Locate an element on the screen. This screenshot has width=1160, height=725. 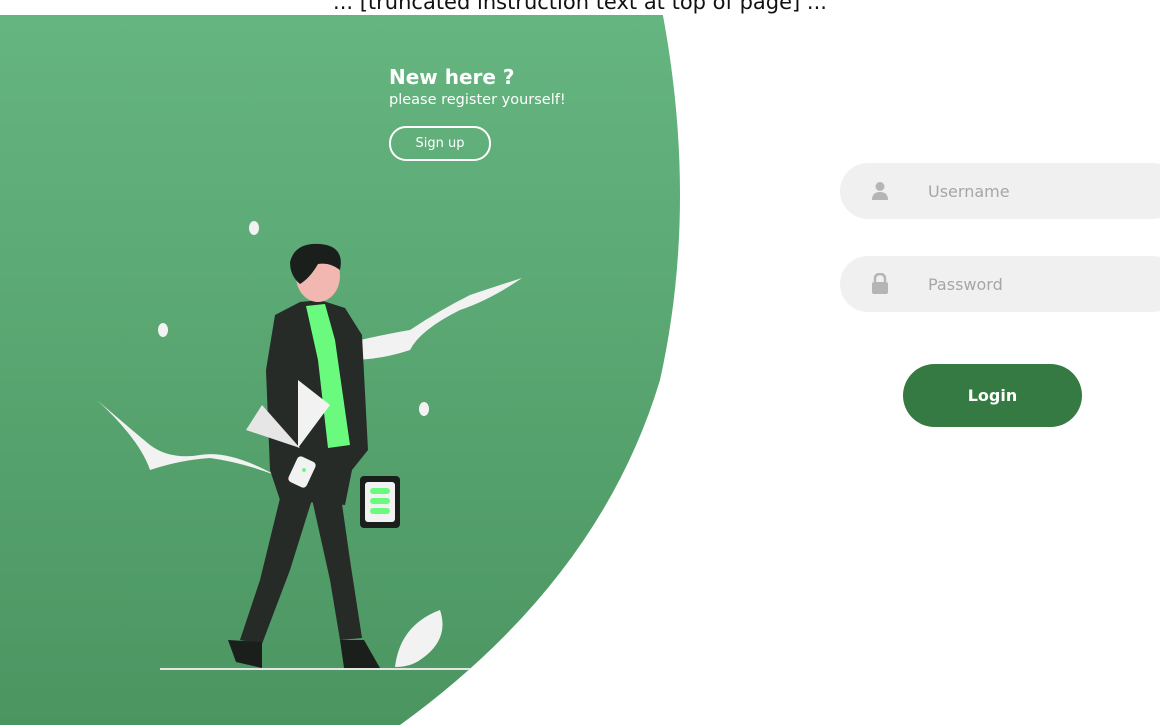
password-field is located at coordinates (1000, 284).